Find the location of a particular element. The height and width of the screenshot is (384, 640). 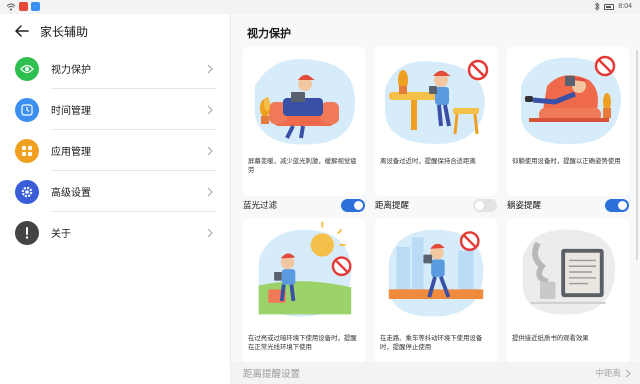

card-description: 离设备过近时，提醒保持合适距离 is located at coordinates (428, 161).